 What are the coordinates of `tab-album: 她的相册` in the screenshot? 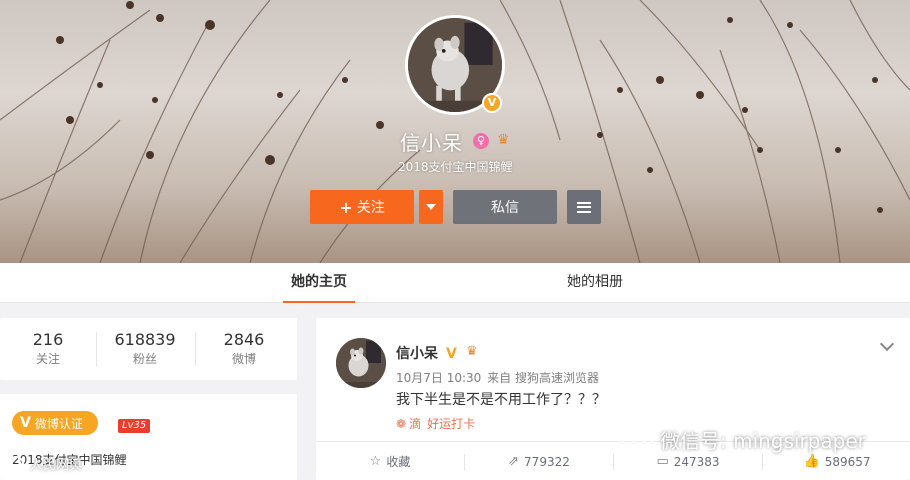 It's located at (595, 283).